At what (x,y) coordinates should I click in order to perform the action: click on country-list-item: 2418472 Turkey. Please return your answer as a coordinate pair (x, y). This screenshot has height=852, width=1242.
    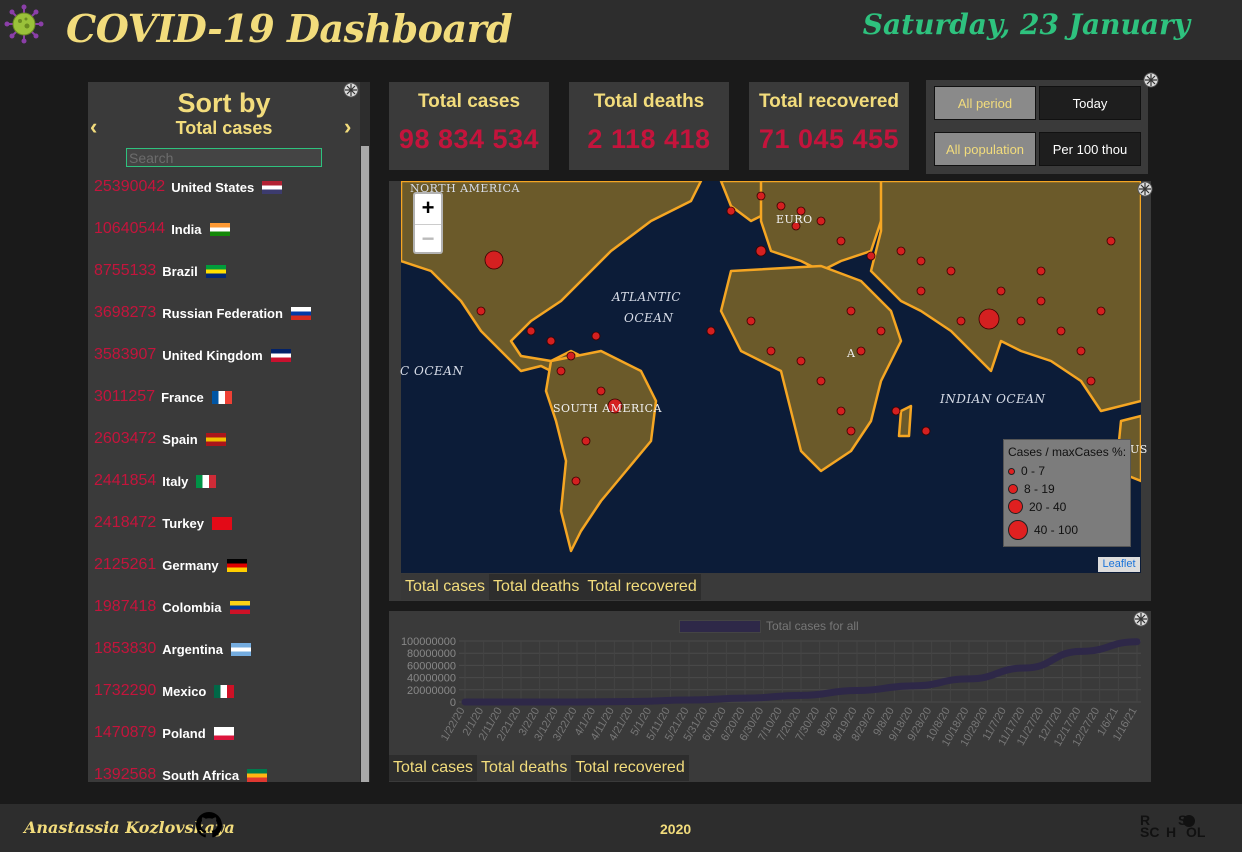
    Looking at the image, I should click on (163, 523).